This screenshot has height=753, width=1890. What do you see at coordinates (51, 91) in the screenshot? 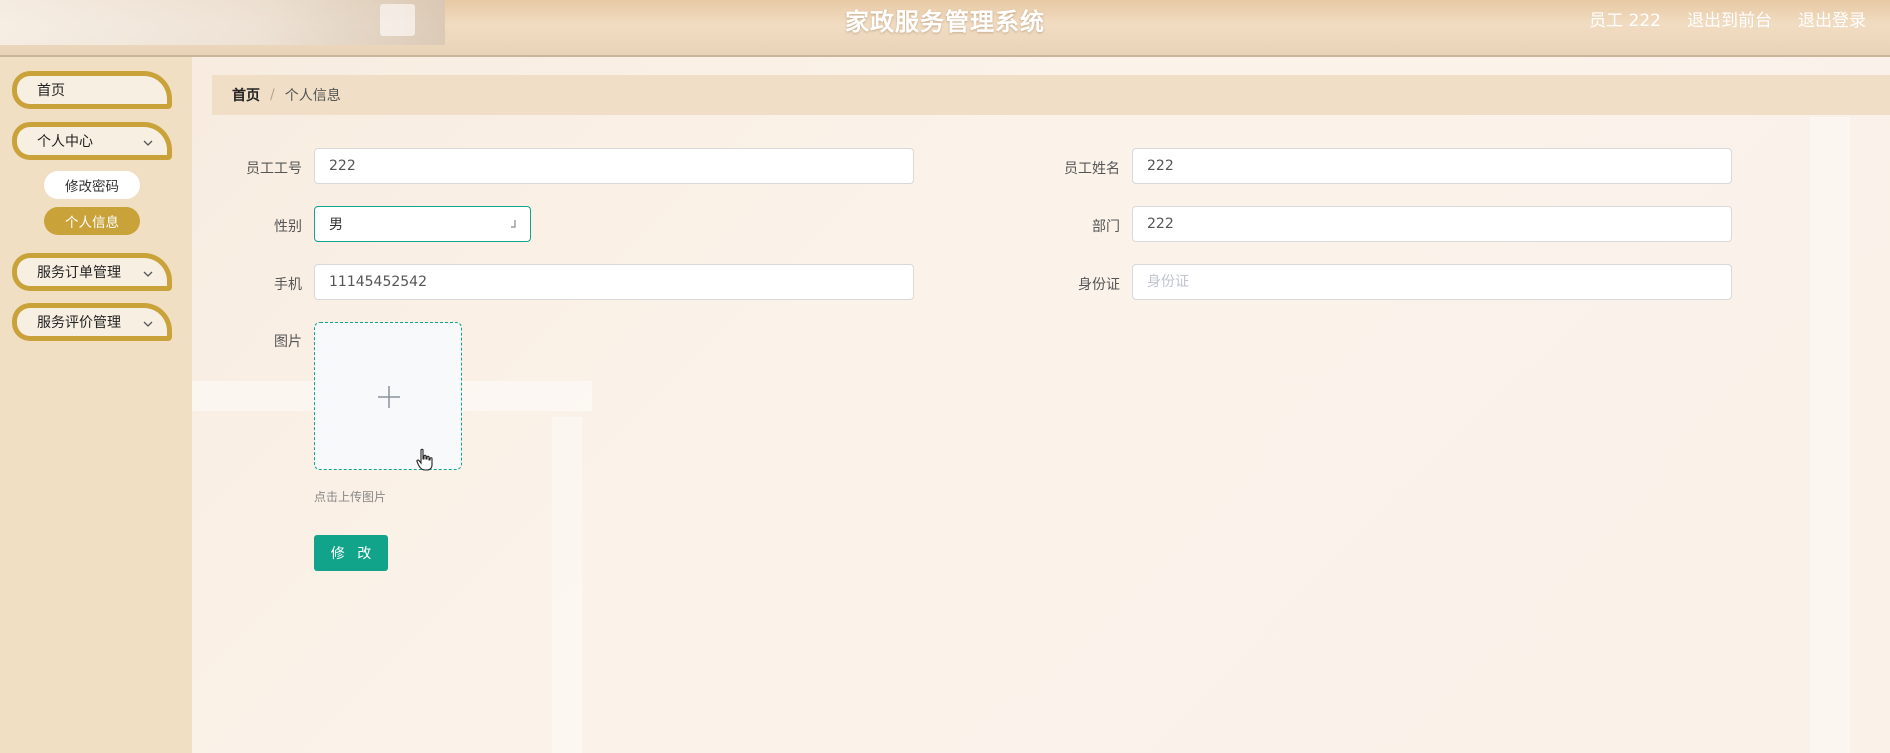
I see `sidebar-item-label: 首页` at bounding box center [51, 91].